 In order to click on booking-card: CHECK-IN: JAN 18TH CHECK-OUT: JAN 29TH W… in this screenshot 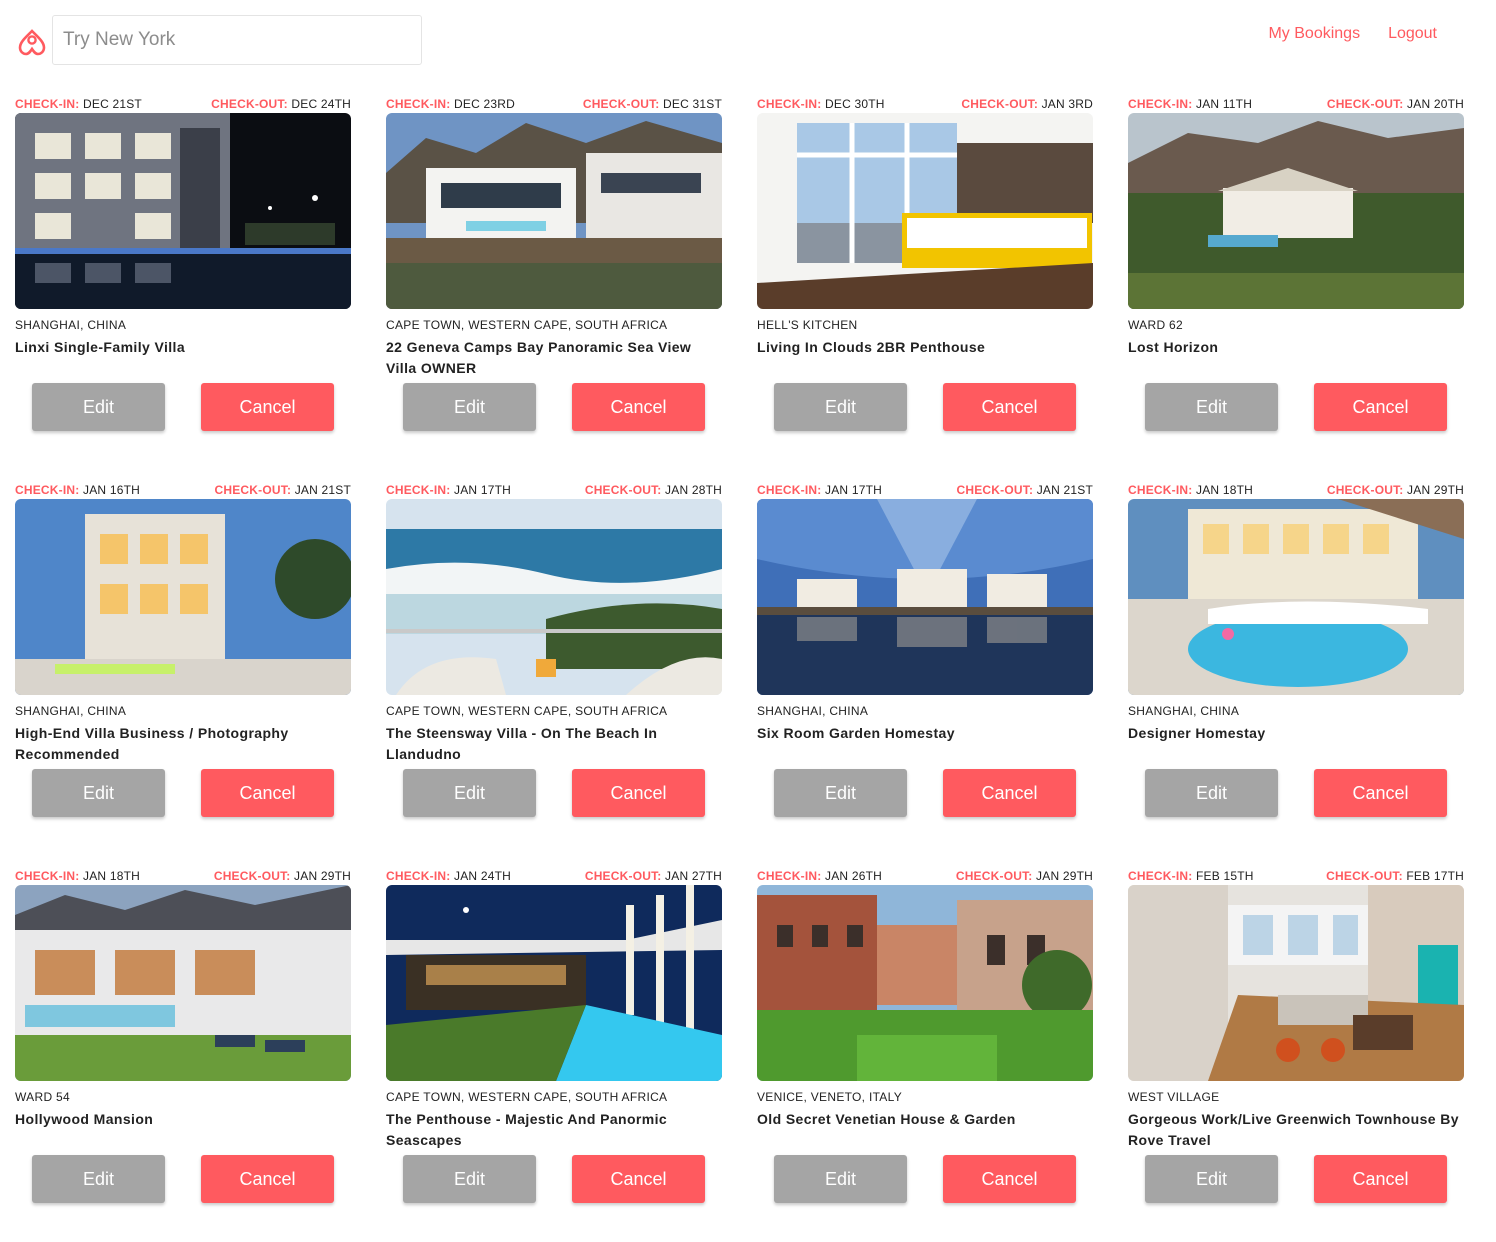, I will do `click(183, 1055)`.